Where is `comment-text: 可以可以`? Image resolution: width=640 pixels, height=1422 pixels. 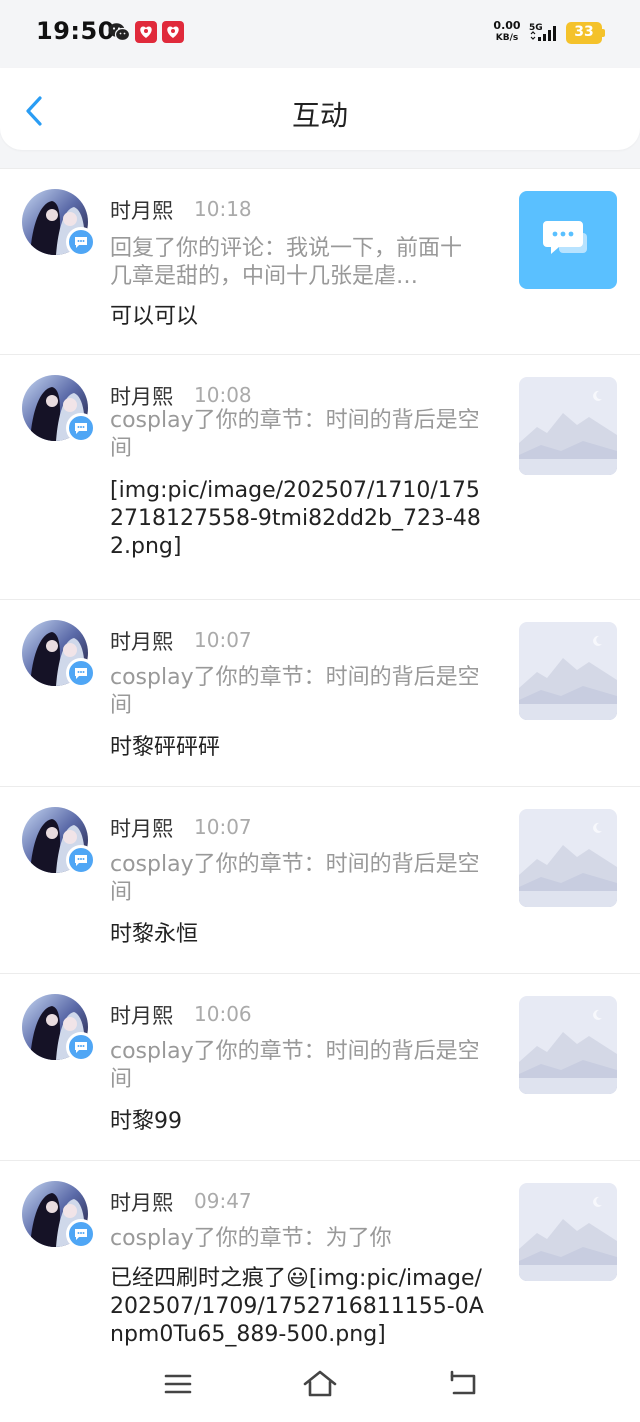
comment-text: 可以可以 is located at coordinates (154, 316).